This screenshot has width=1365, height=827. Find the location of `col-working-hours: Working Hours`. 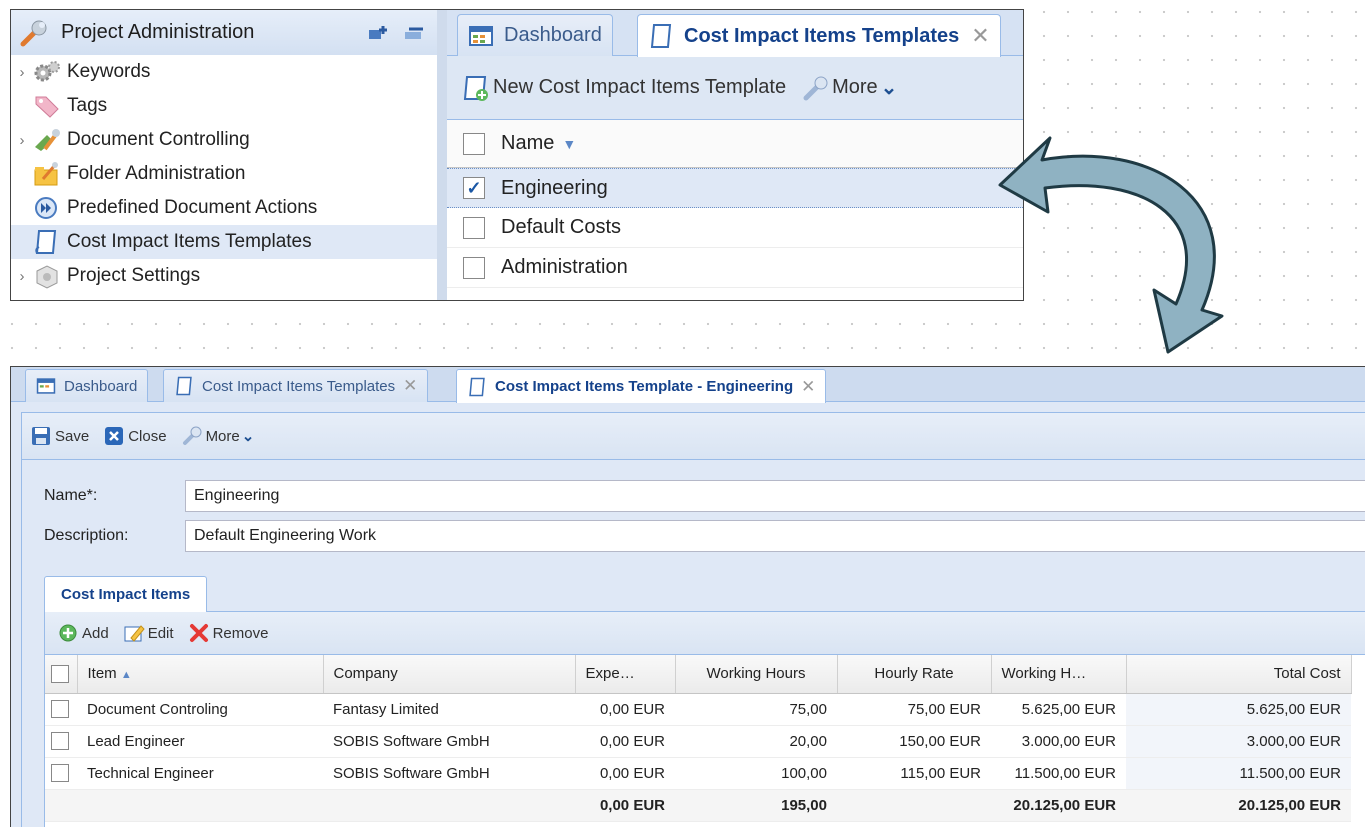

col-working-hours: Working Hours is located at coordinates (756, 674).